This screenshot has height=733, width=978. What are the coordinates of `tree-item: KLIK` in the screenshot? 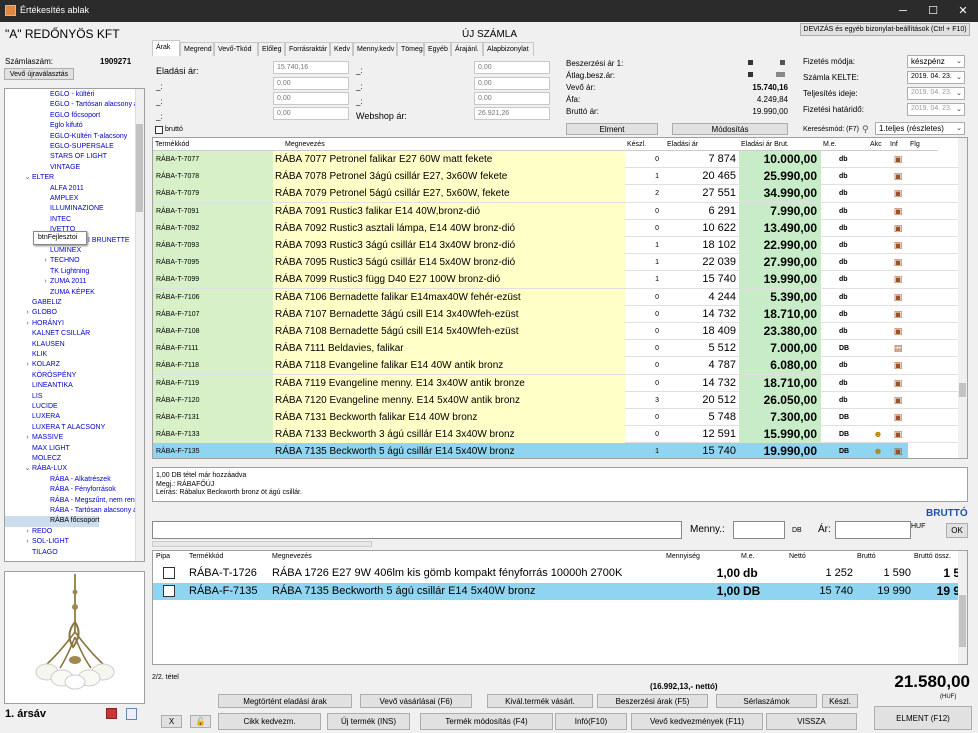 It's located at (26, 355).